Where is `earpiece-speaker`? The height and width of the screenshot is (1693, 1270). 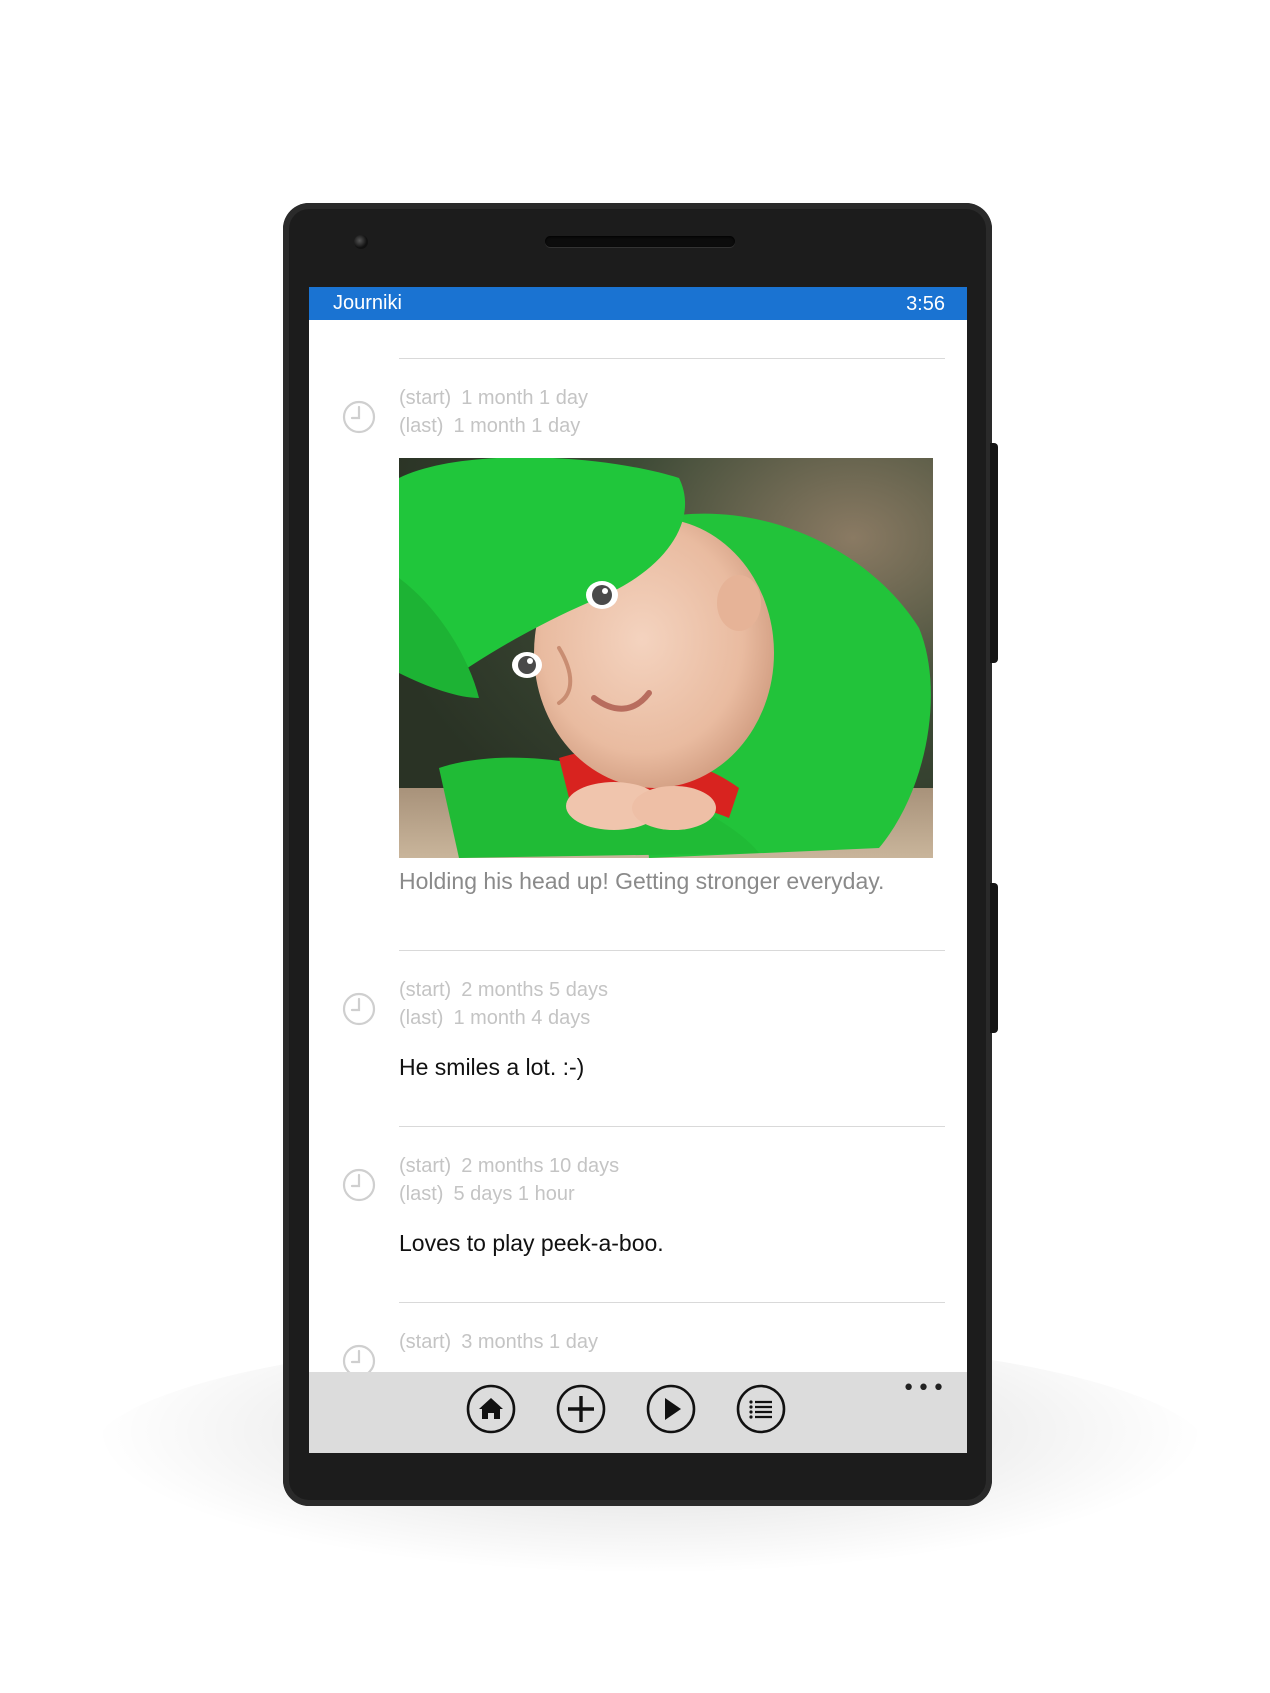
earpiece-speaker is located at coordinates (640, 241).